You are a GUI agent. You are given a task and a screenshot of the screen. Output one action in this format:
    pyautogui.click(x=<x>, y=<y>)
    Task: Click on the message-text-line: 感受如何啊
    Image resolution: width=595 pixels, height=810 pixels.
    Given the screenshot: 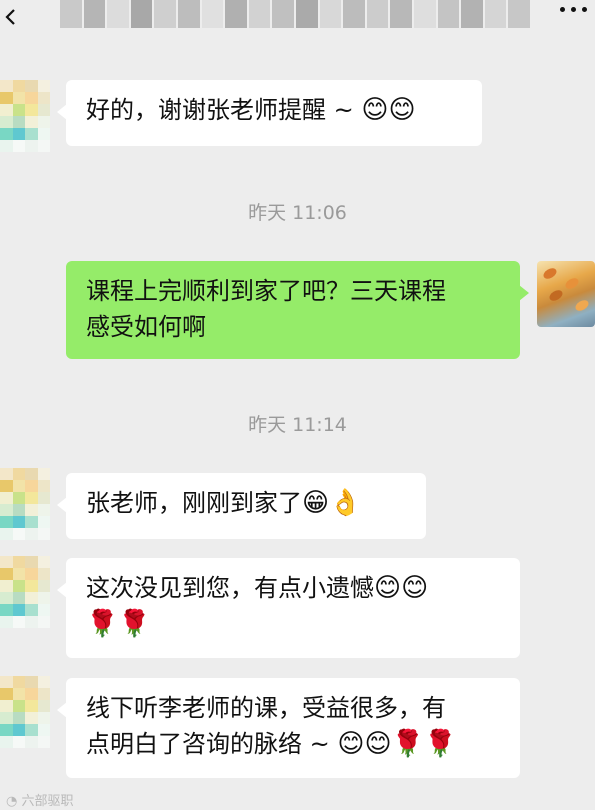 What is the action you would take?
    pyautogui.click(x=146, y=327)
    